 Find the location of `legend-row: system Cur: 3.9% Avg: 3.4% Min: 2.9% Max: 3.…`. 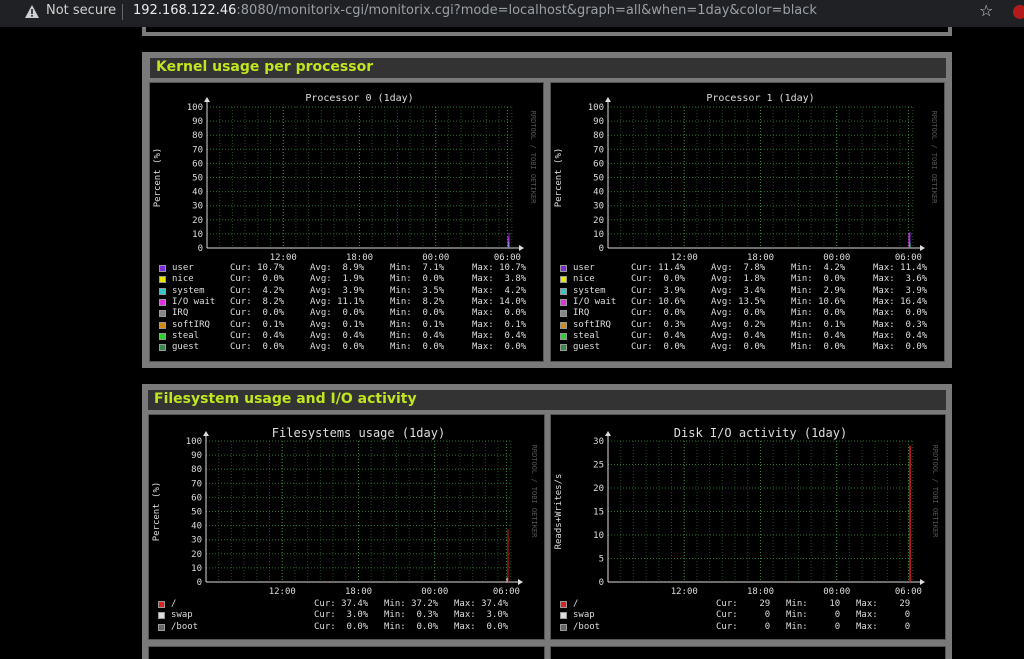

legend-row: system Cur: 3.9% Avg: 3.4% Min: 2.9% Max: 3.… is located at coordinates (747, 291).